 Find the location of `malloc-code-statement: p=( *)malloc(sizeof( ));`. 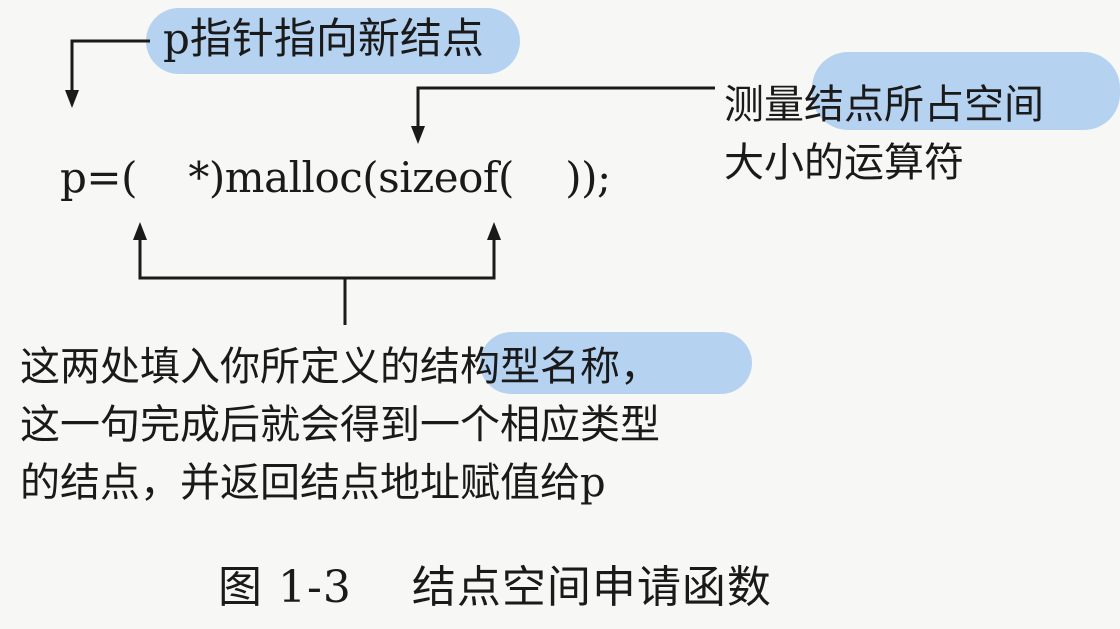

malloc-code-statement: p=( *)malloc(sizeof( )); is located at coordinates (335, 177).